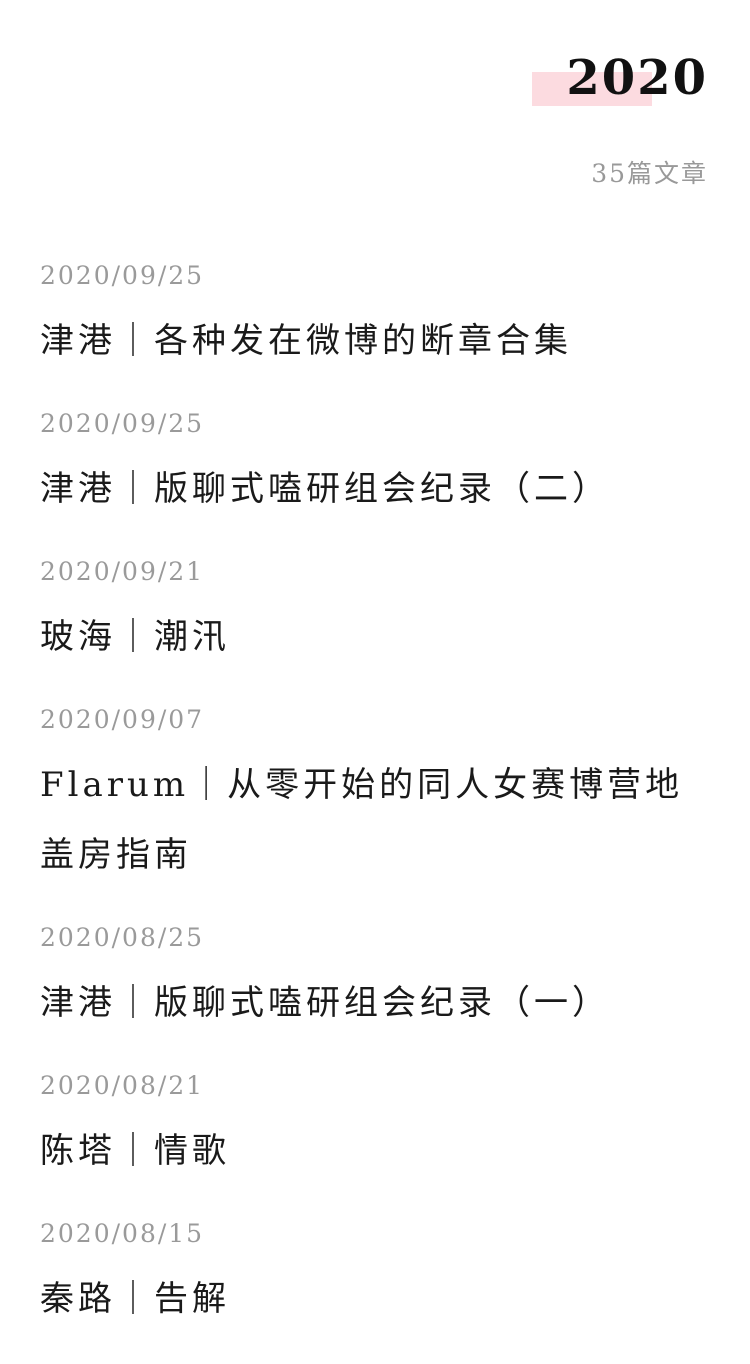  I want to click on post-count: 35篇文章, so click(649, 173).